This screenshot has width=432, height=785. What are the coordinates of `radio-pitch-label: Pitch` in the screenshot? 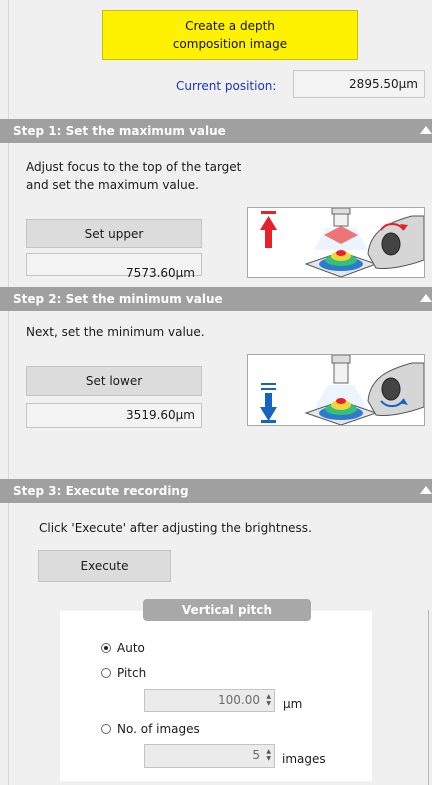 It's located at (132, 673).